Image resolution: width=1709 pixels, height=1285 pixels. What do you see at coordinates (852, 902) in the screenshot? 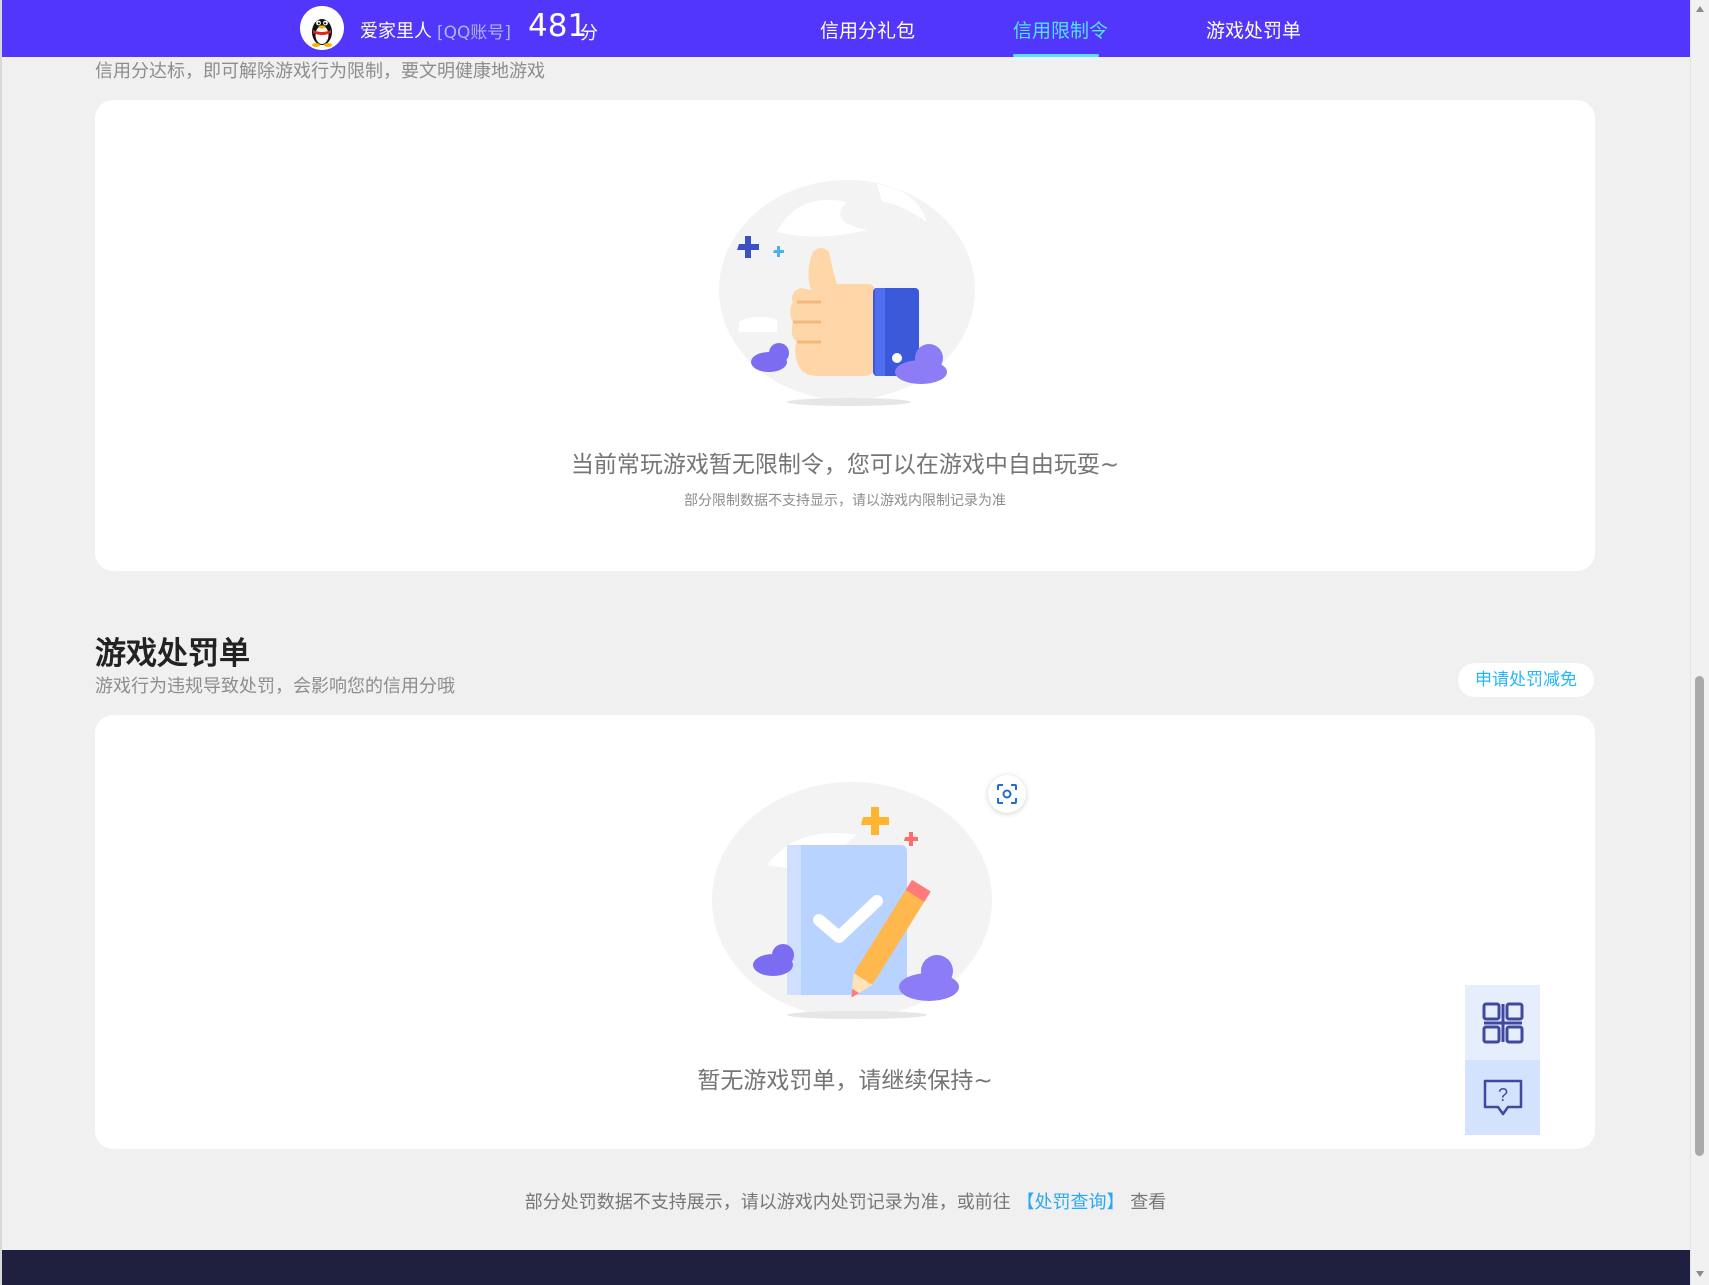
I see `checked-document-pencil-illustration-icon` at bounding box center [852, 902].